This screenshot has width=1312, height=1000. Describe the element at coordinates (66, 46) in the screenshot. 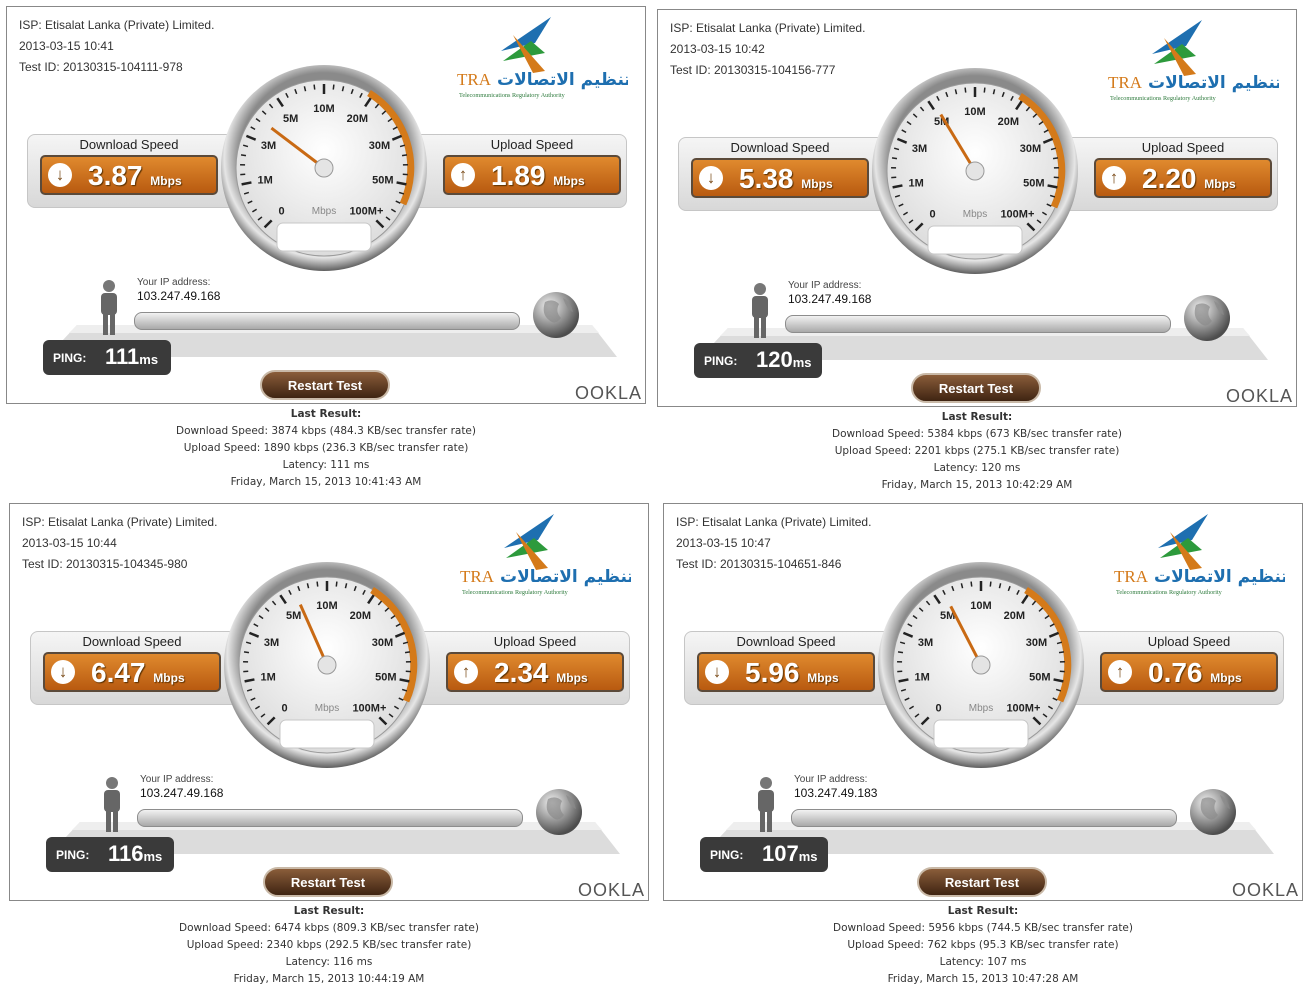

I see `test-datetime: 2013-03-15 10:41` at that location.